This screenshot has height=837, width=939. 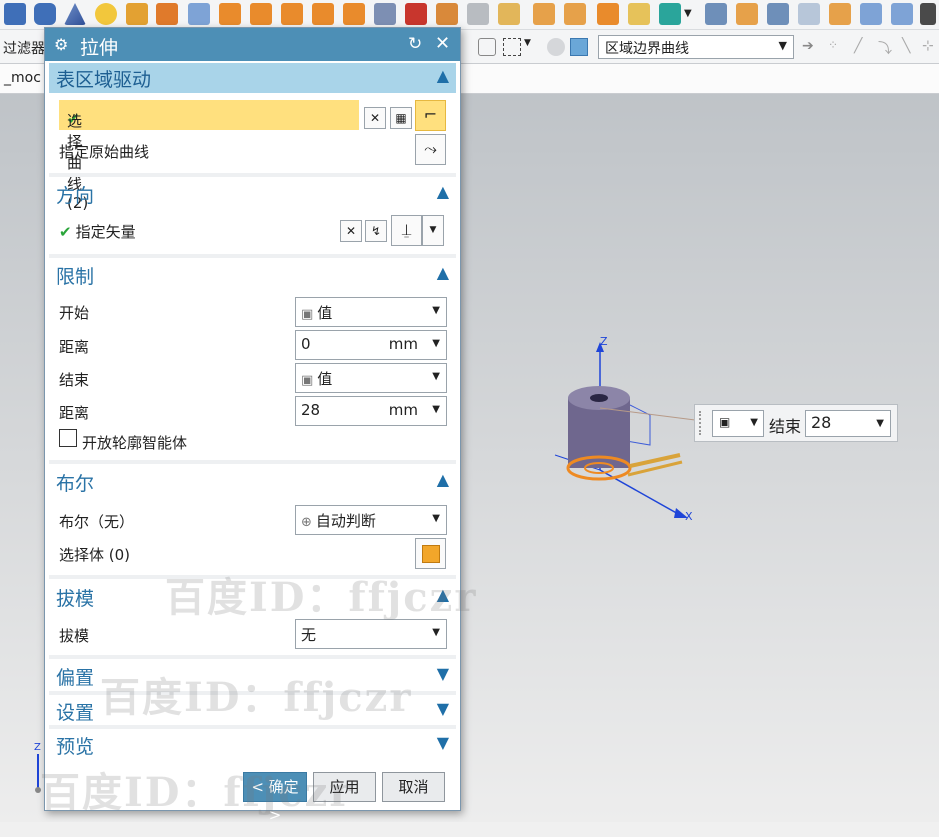 I want to click on section-limits: 限制 ▲, so click(x=252, y=275).